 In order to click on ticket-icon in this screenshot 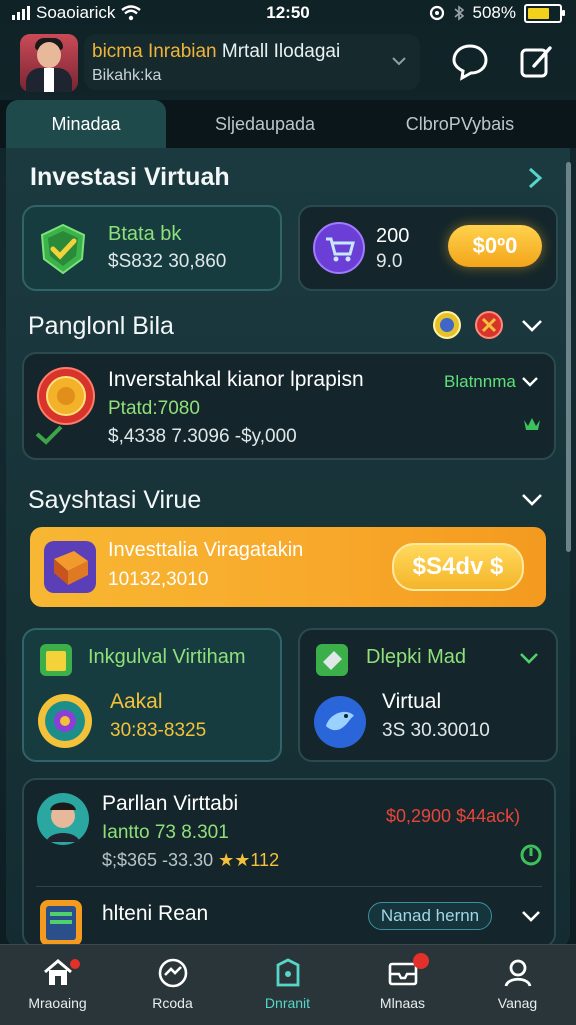, I will do `click(332, 660)`.